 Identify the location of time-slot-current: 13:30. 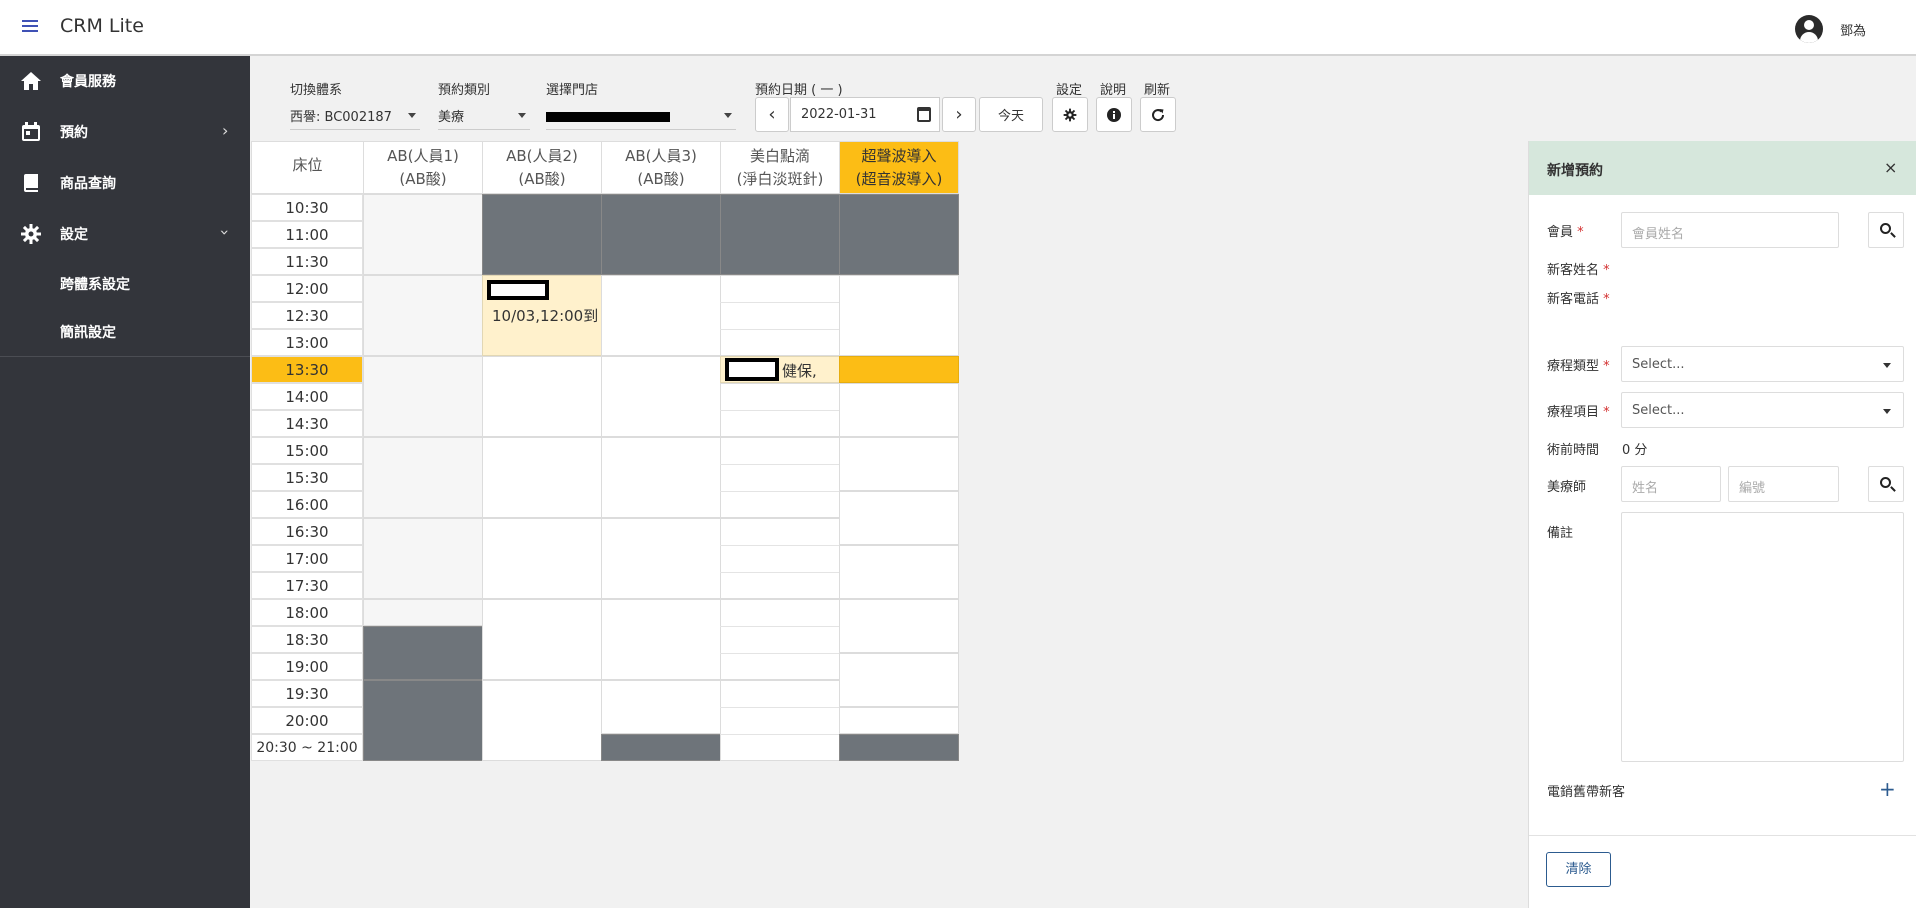
(307, 369).